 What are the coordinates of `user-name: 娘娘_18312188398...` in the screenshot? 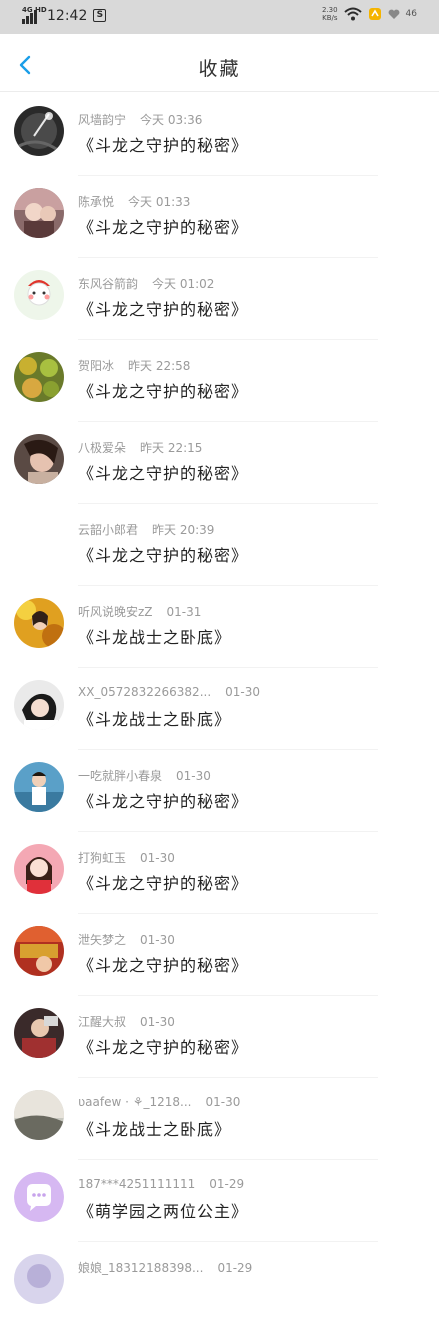 It's located at (141, 1268).